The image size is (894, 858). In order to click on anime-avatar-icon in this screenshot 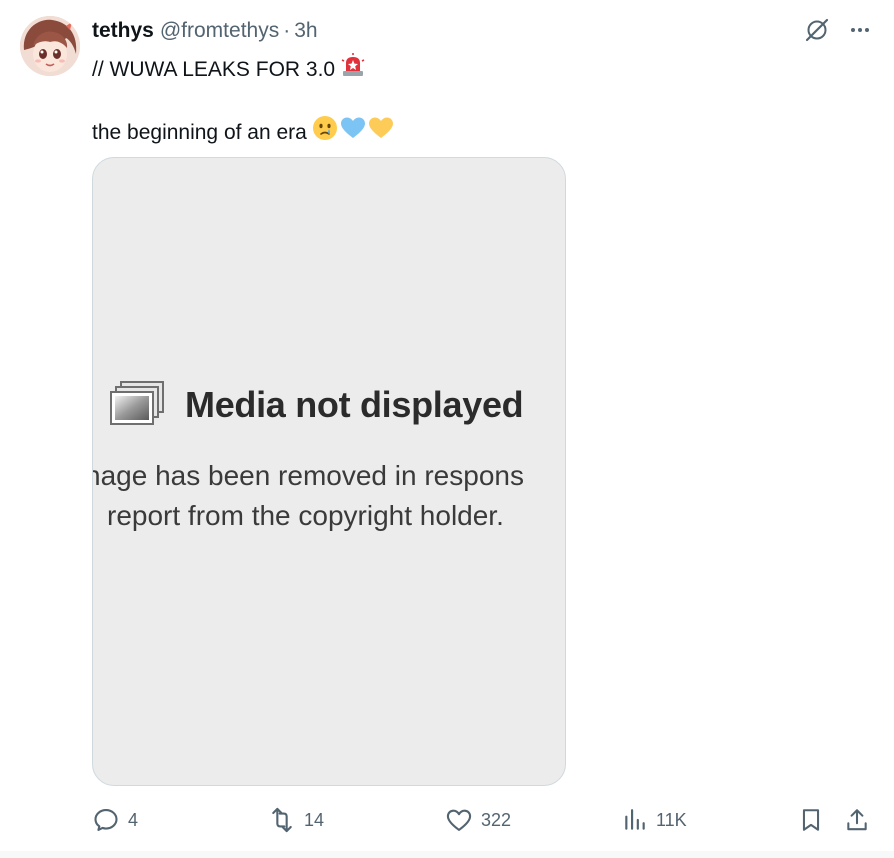, I will do `click(50, 46)`.